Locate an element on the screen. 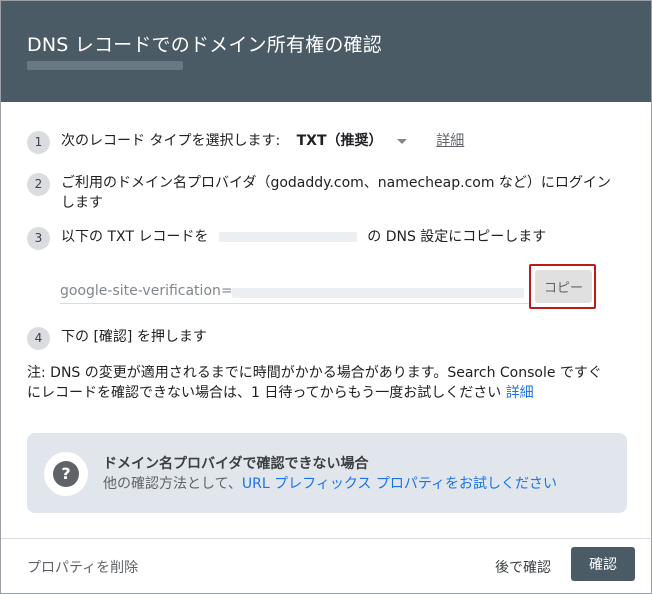 This screenshot has height=594, width=652. delete-property-button: プロパティを削除 is located at coordinates (82, 567).